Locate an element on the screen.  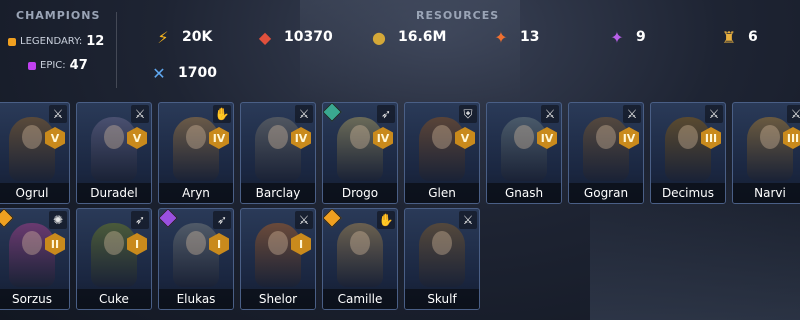
champion-name: Shelor is located at coordinates (278, 299).